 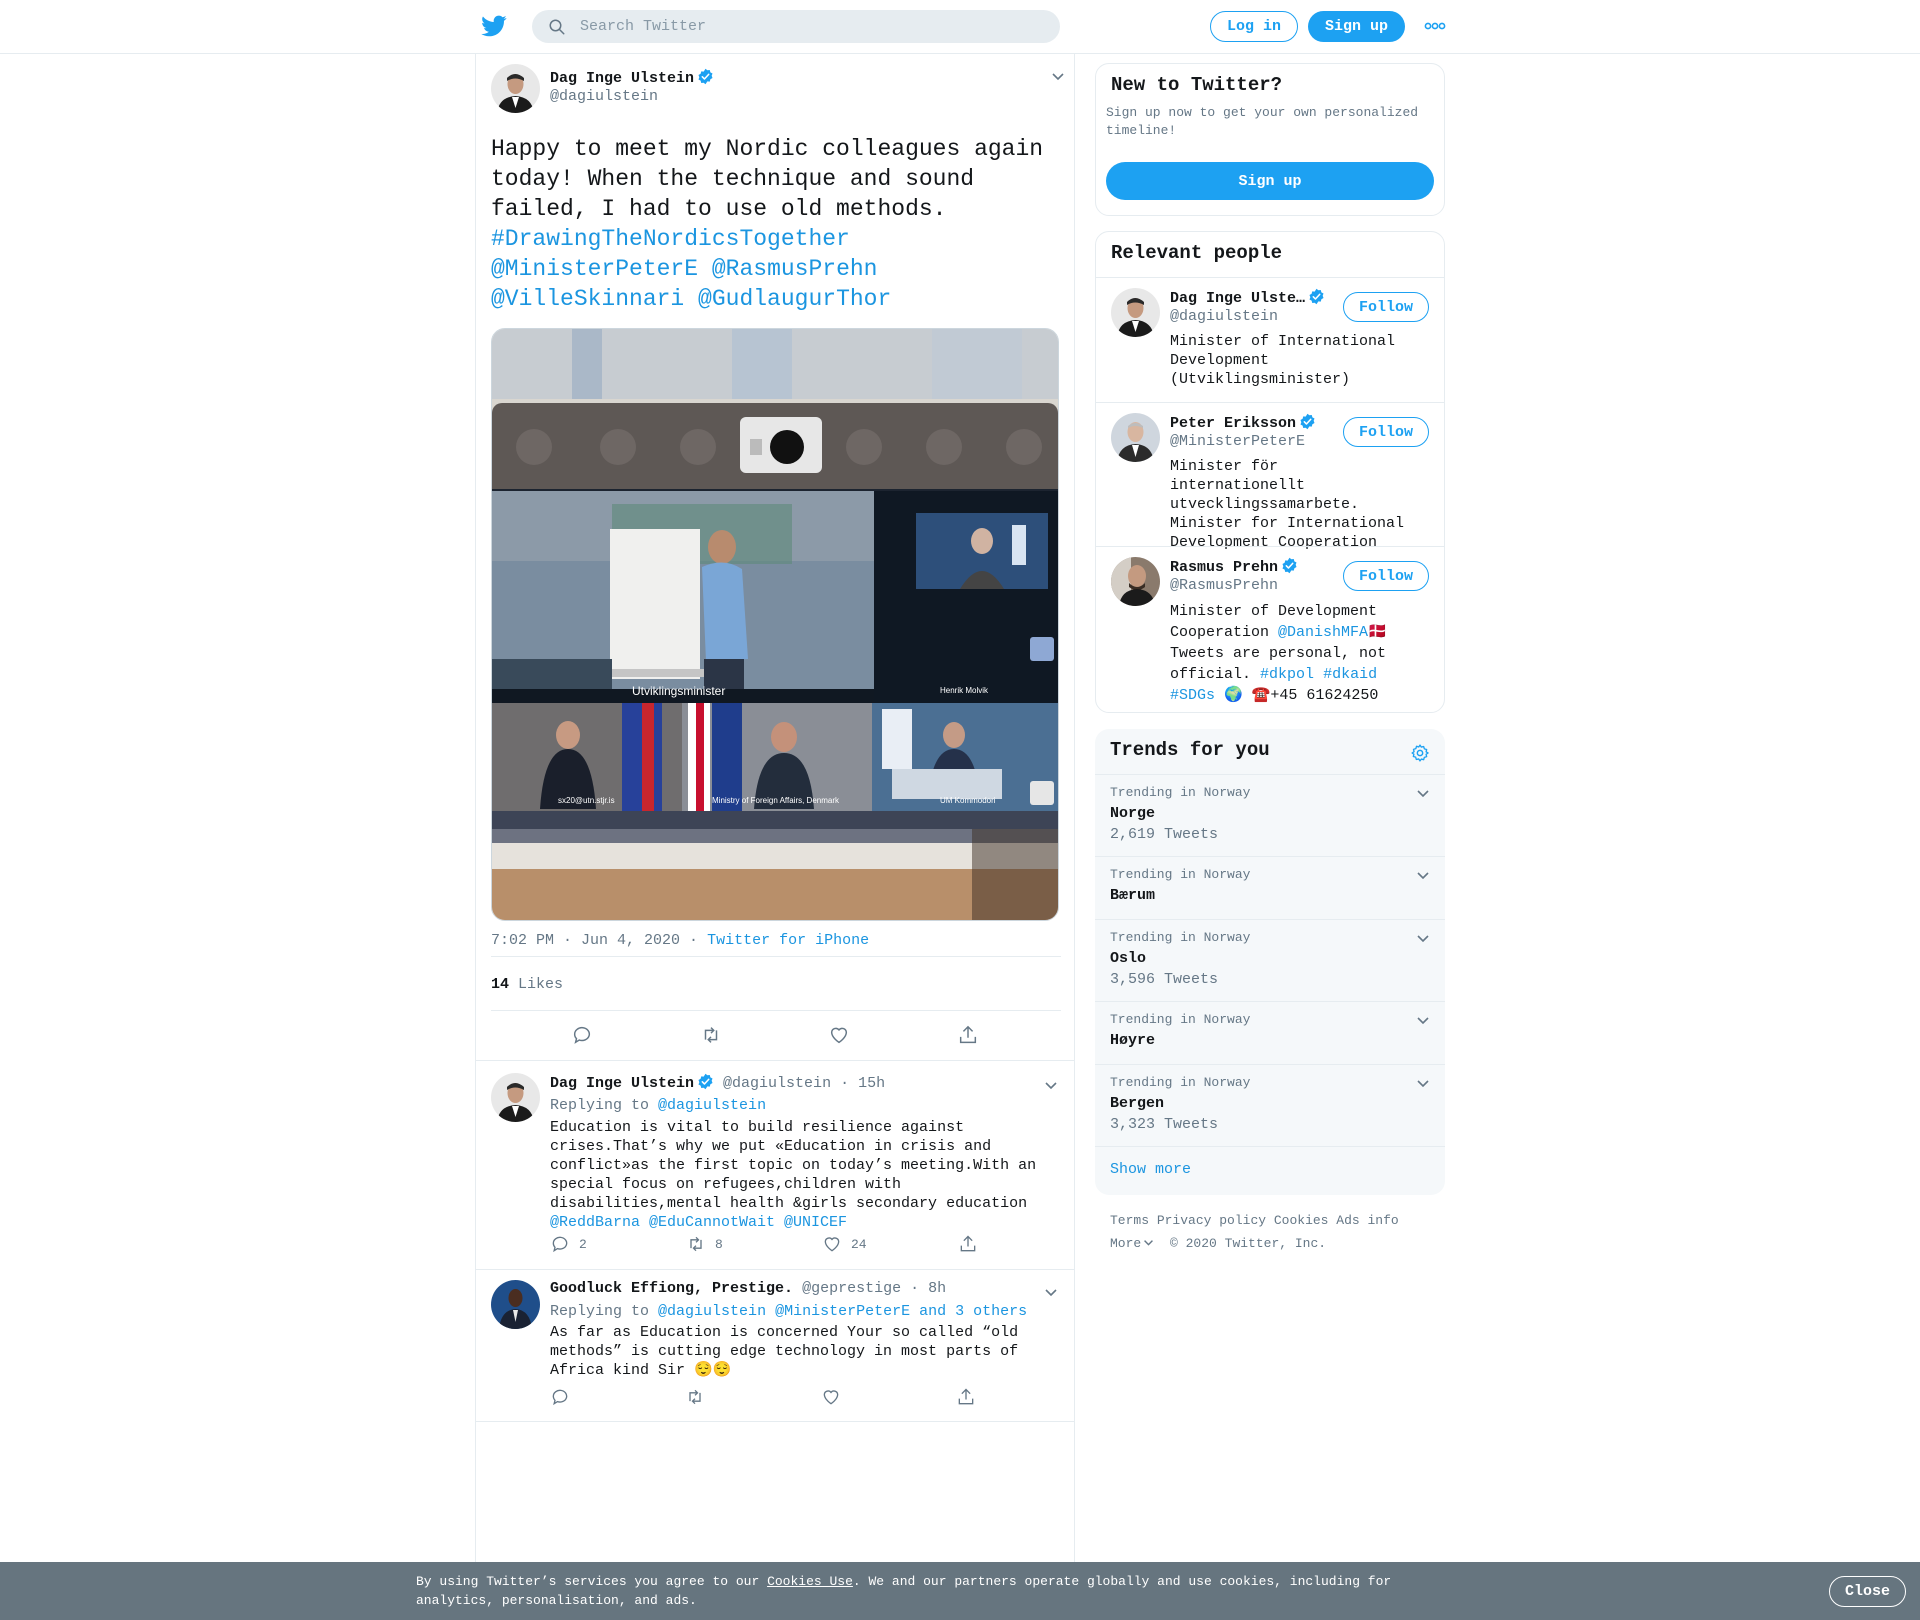 I want to click on trend-name: Høyre, so click(x=1133, y=1040).